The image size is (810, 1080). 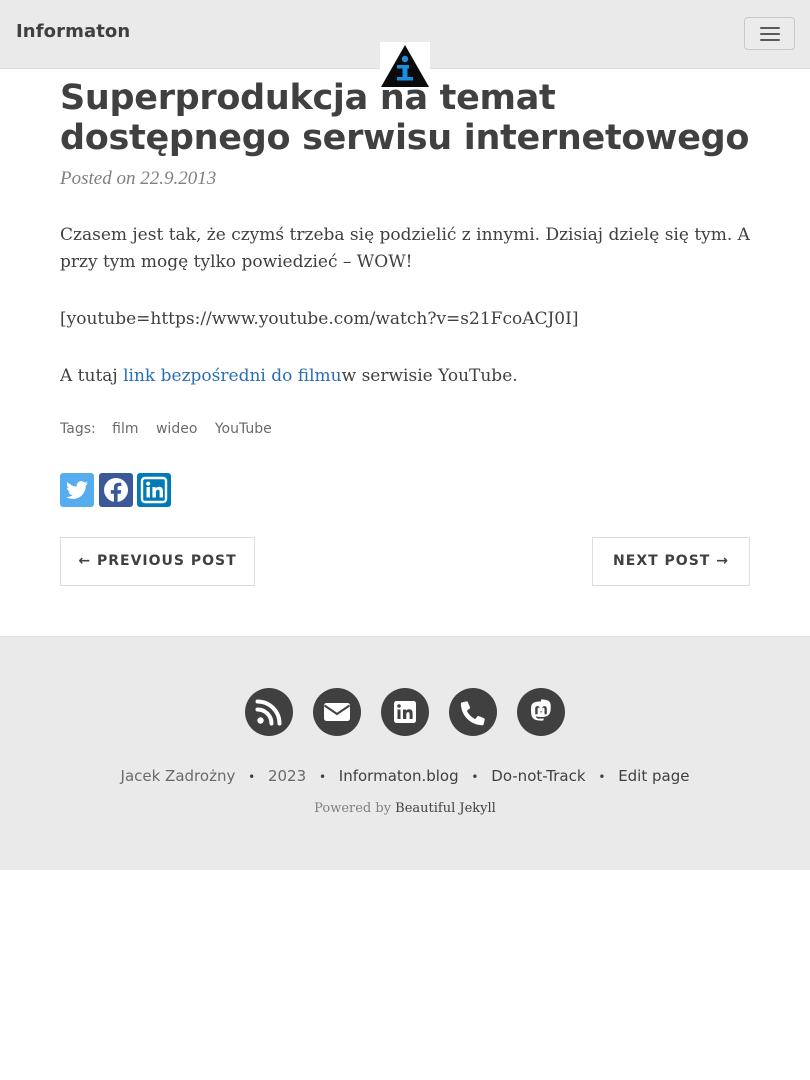 I want to click on share-facebook-button, so click(x=116, y=490).